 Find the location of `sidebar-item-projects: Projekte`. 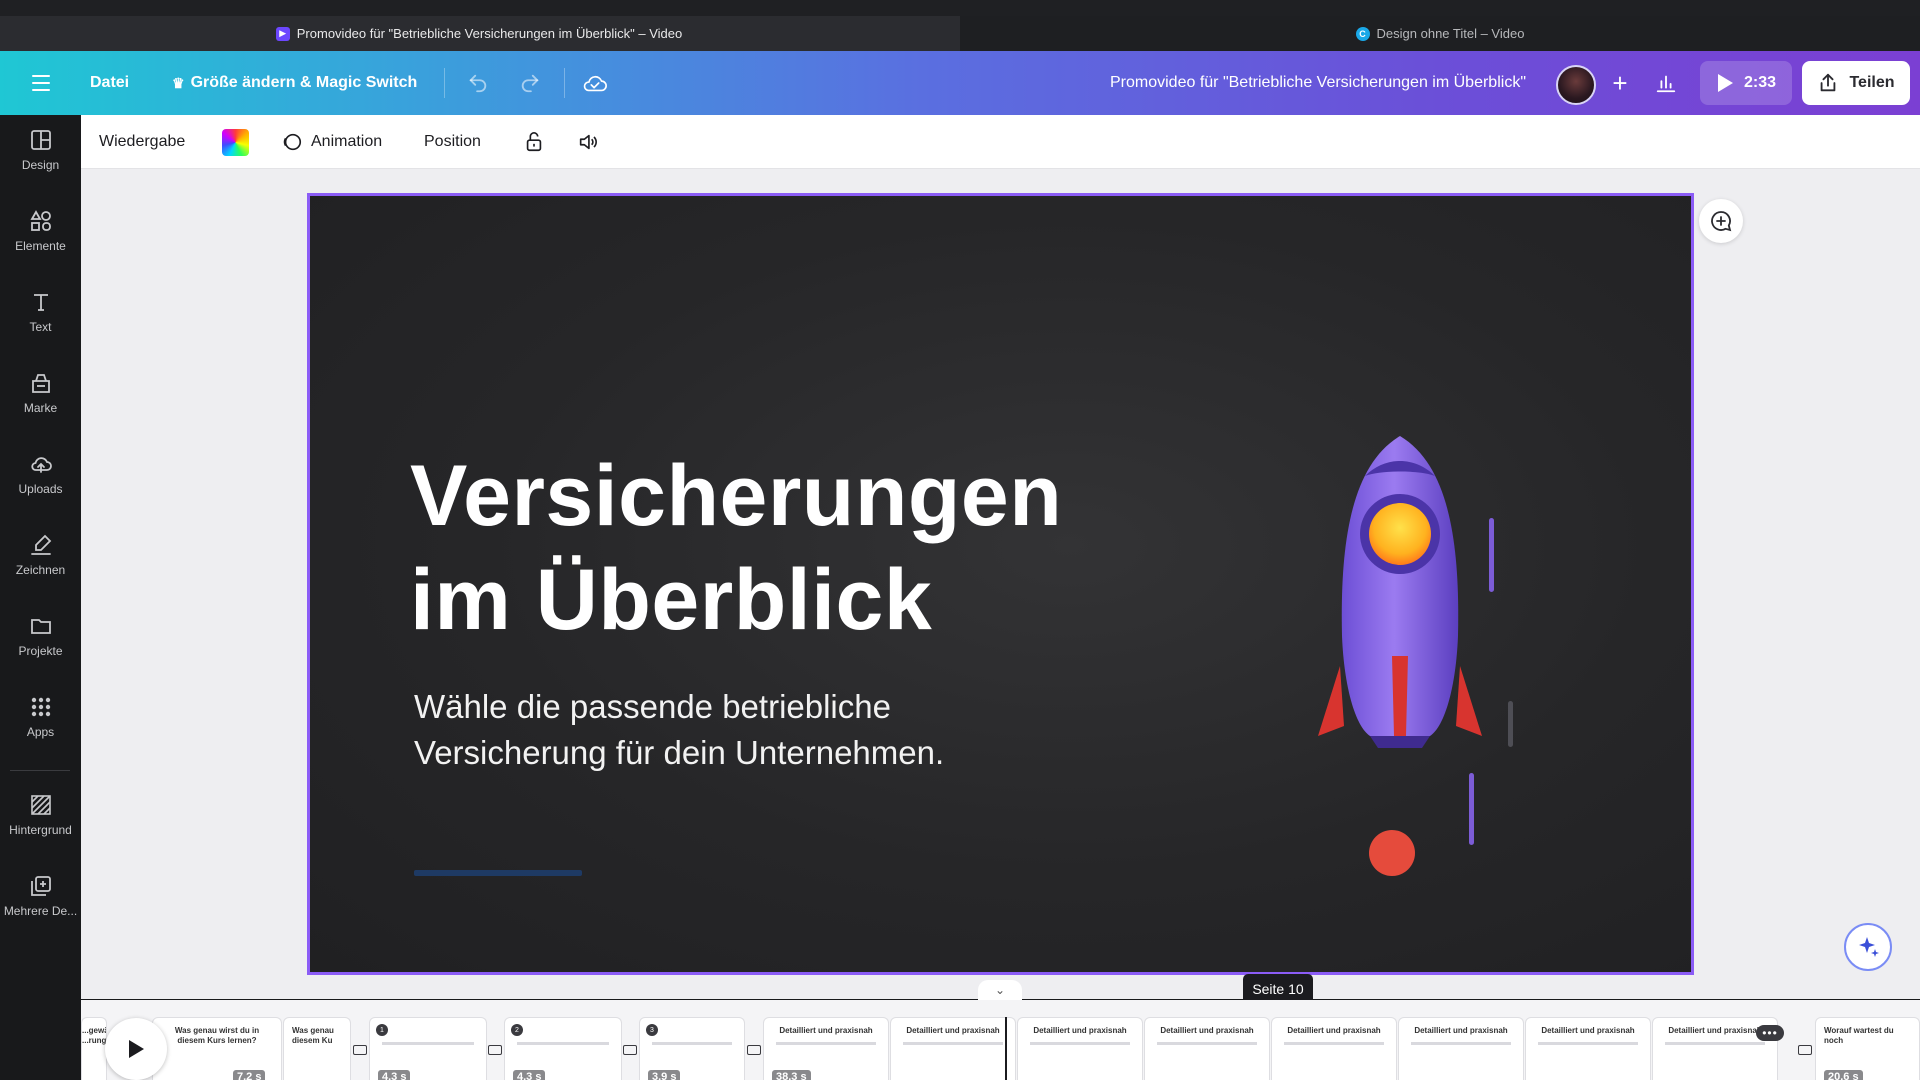

sidebar-item-projects: Projekte is located at coordinates (40, 636).